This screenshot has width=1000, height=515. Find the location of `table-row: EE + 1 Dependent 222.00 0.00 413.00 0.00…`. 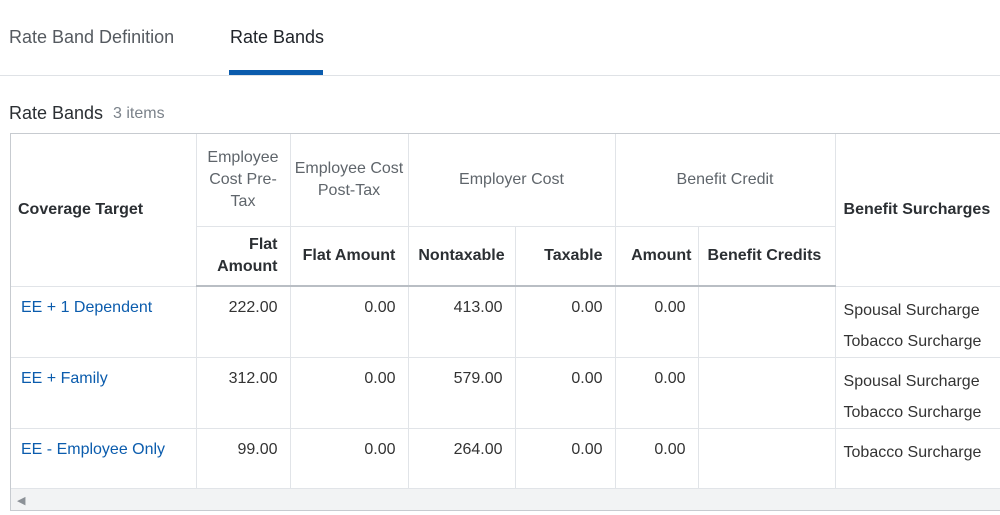

table-row: EE + 1 Dependent 222.00 0.00 413.00 0.00… is located at coordinates (505, 322).